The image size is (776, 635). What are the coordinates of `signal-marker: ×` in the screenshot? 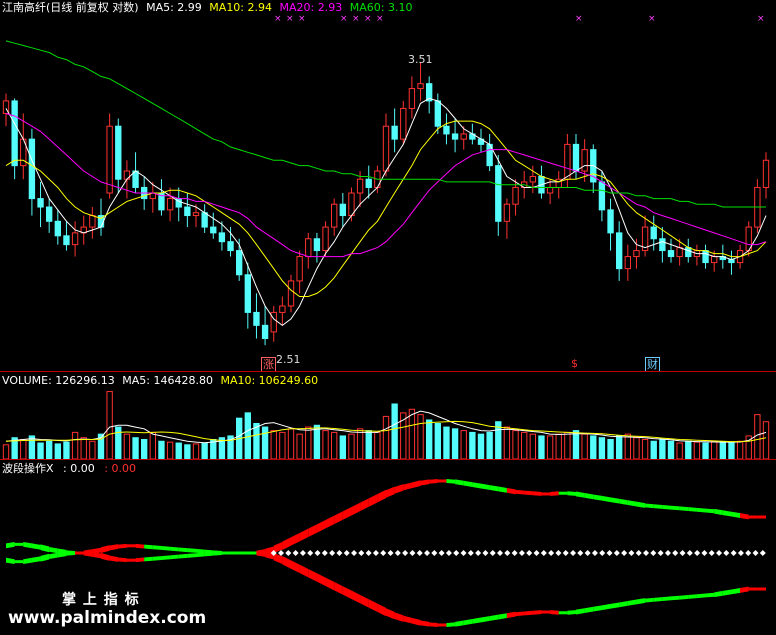 It's located at (290, 19).